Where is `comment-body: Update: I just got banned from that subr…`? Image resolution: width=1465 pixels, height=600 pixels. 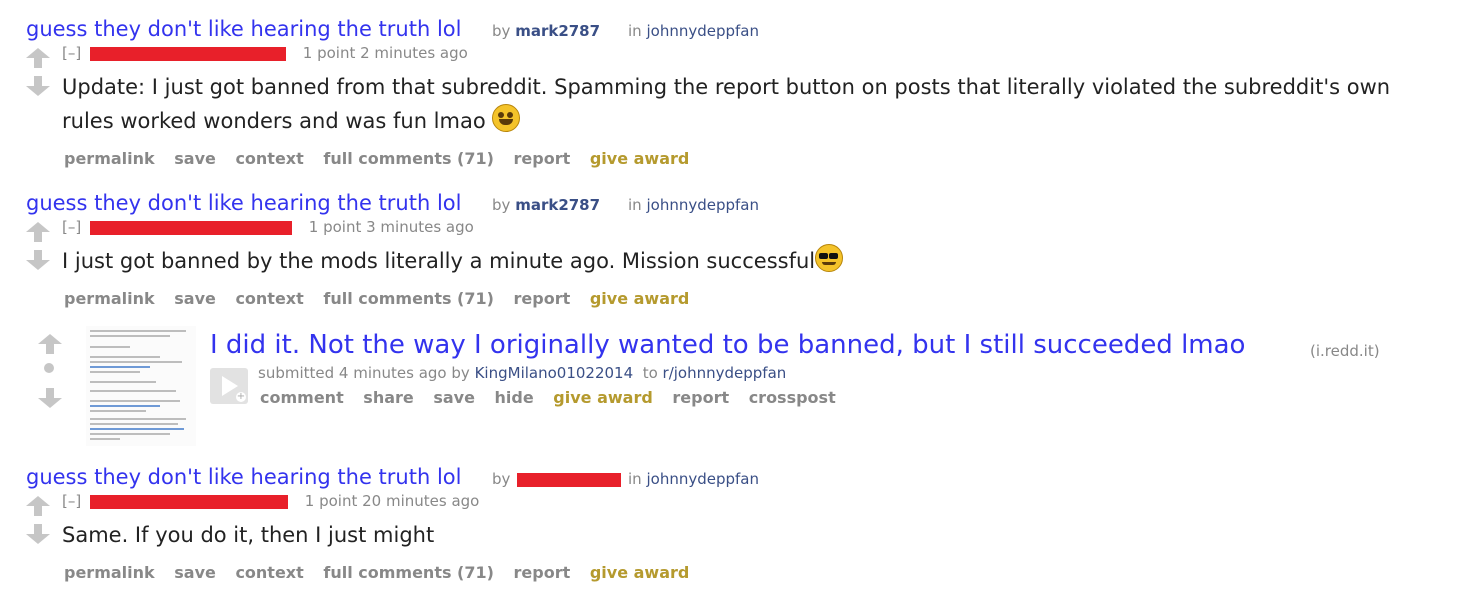
comment-body: Update: I just got banned from that subr… is located at coordinates (732, 104).